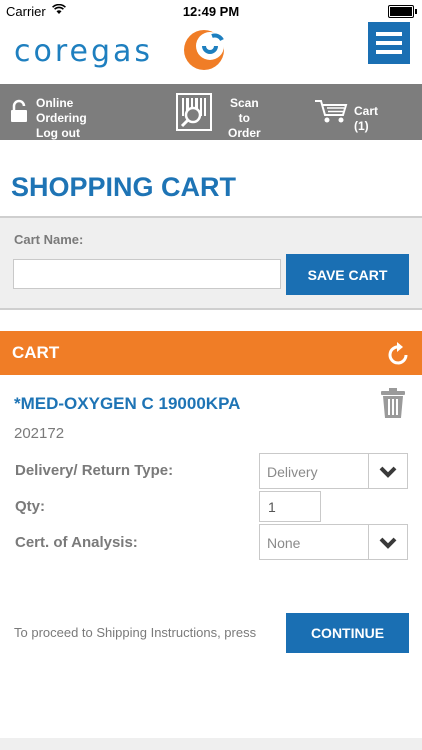  I want to click on cart-name-input, so click(147, 274).